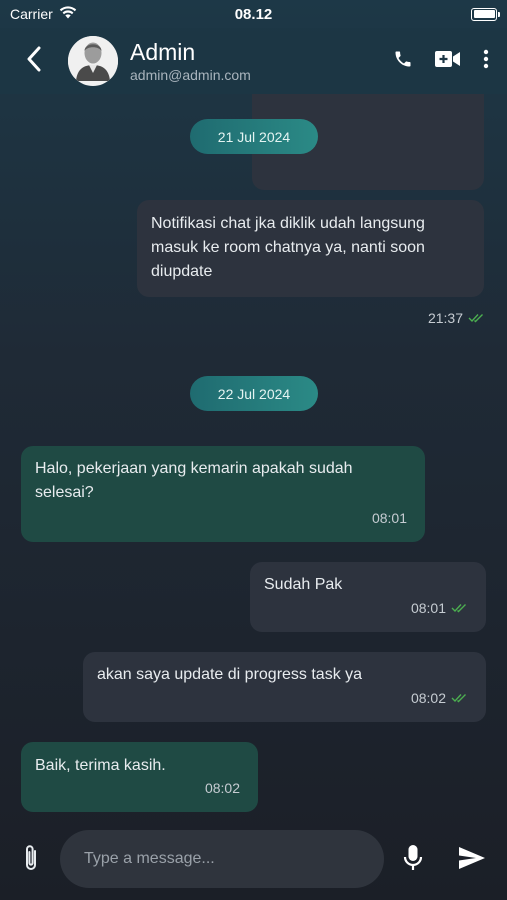  I want to click on battery-icon, so click(485, 14).